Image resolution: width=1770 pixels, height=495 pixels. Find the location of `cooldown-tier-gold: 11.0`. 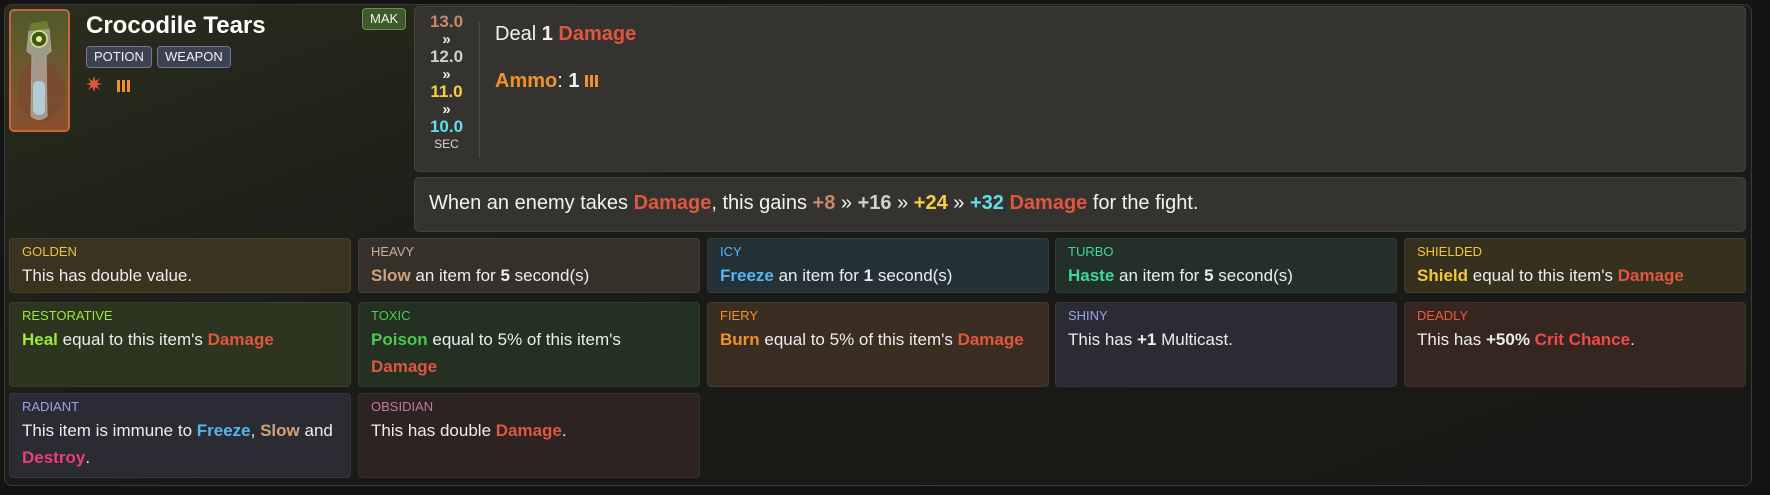

cooldown-tier-gold: 11.0 is located at coordinates (446, 91).